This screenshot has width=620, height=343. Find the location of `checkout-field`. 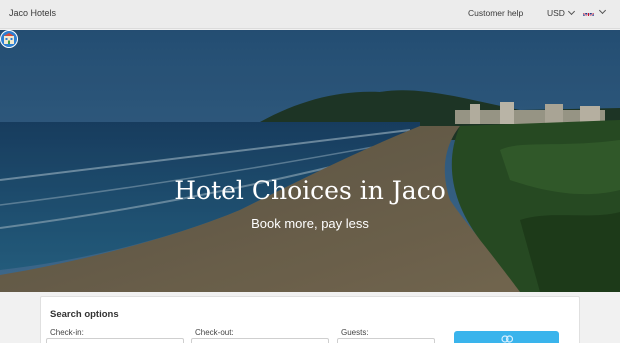

checkout-field is located at coordinates (260, 340).